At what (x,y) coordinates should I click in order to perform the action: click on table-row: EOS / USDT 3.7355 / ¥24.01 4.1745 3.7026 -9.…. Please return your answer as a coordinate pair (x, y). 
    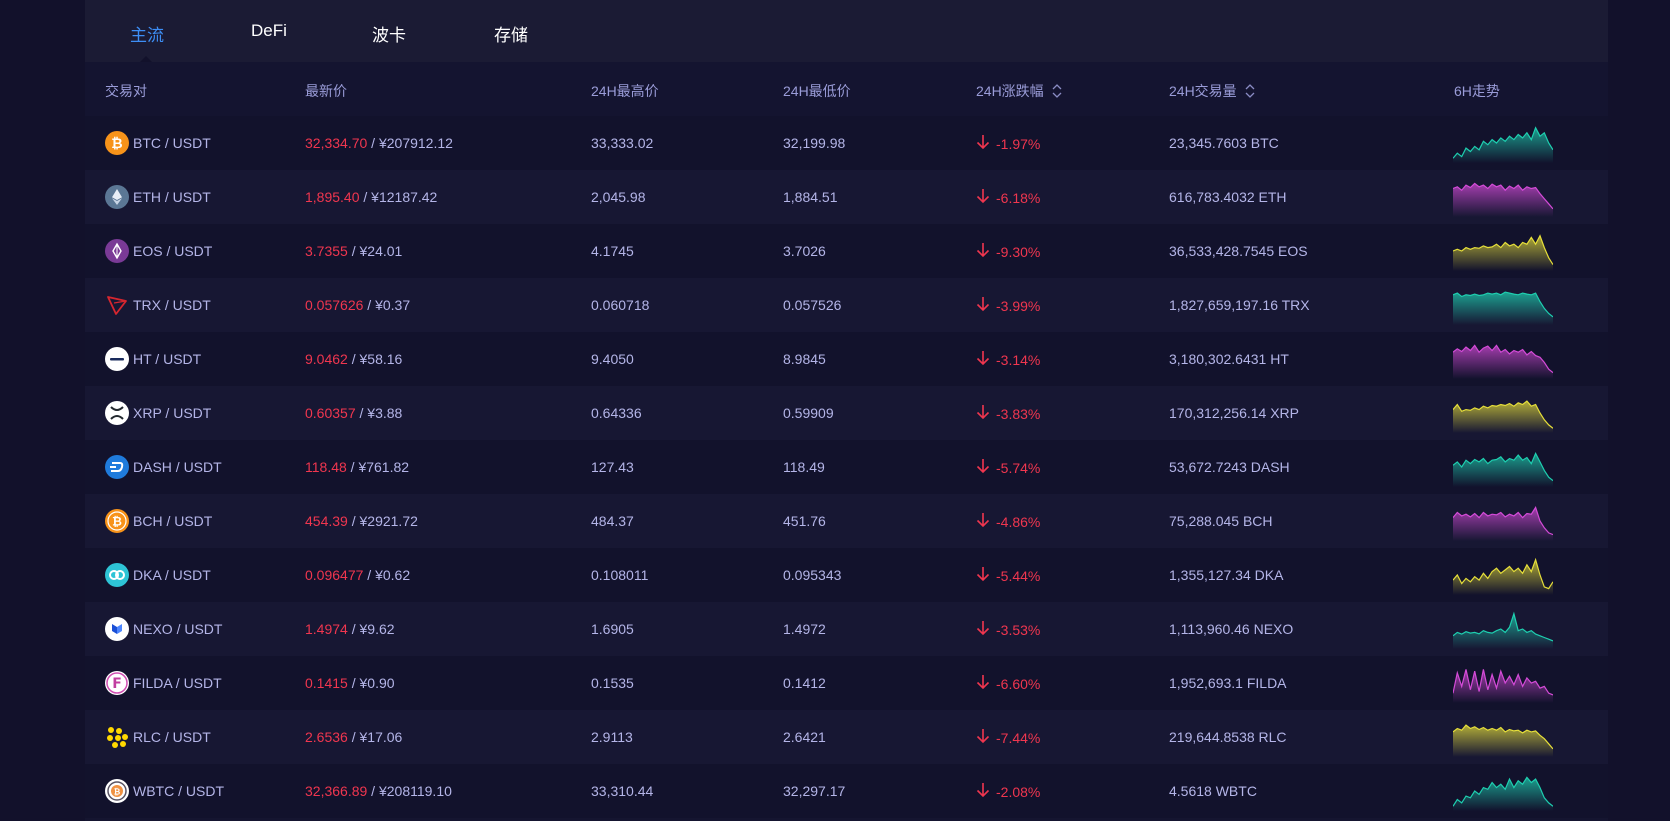
    Looking at the image, I should click on (846, 251).